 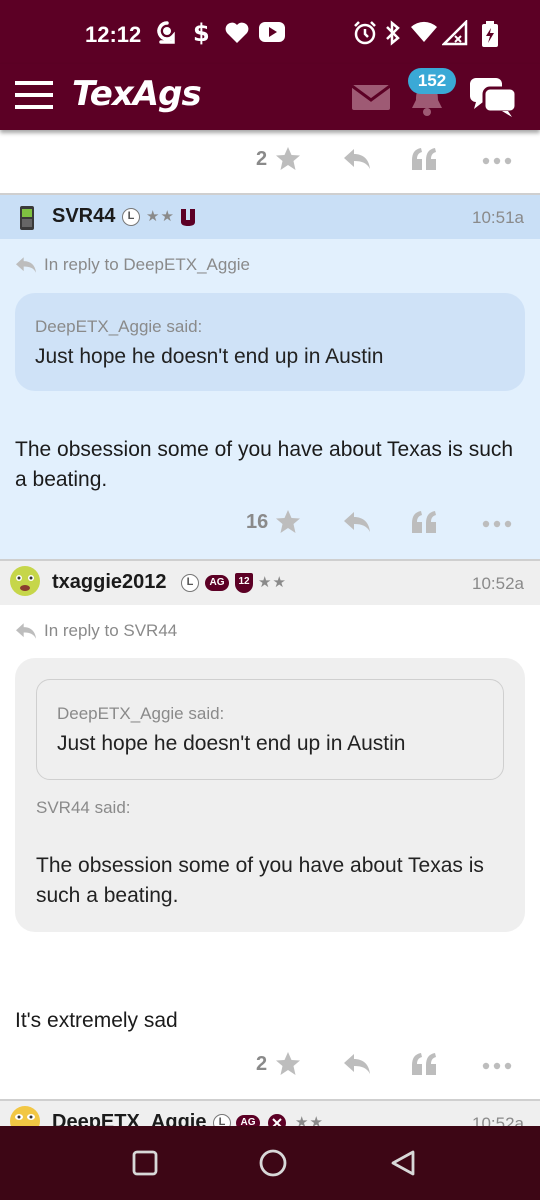 I want to click on post-header: txaggie2012 L AG 12 ★★ 10:52a, so click(x=270, y=583).